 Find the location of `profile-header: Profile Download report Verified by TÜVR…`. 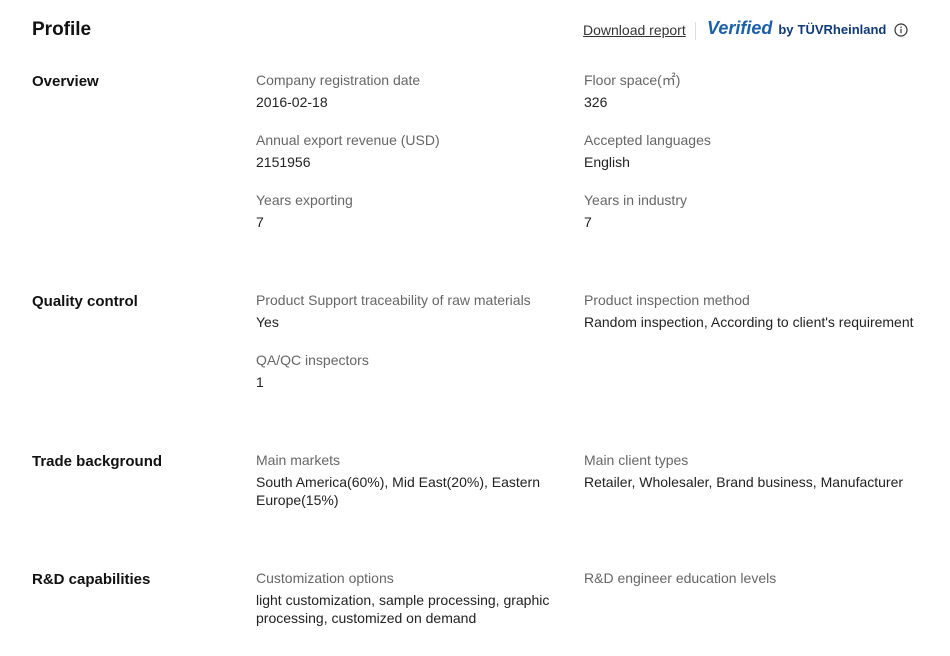

profile-header: Profile Download report Verified by TÜVR… is located at coordinates (475, 30).